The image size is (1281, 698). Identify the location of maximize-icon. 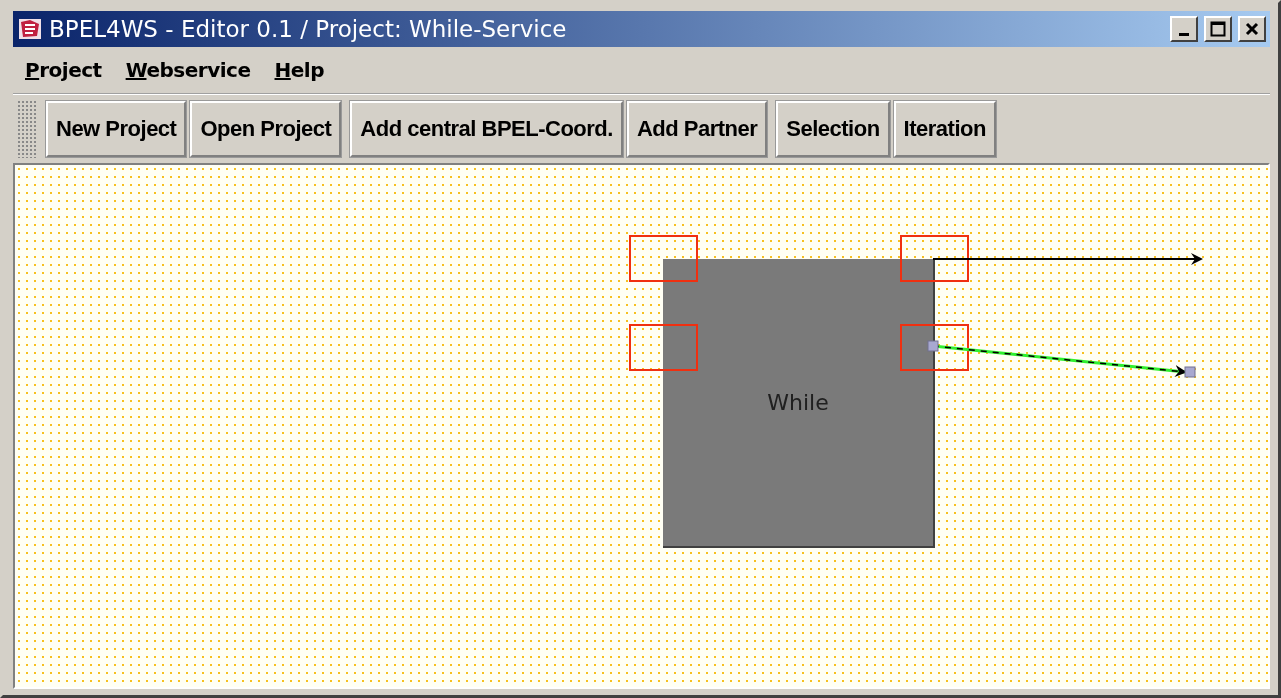
(1218, 29).